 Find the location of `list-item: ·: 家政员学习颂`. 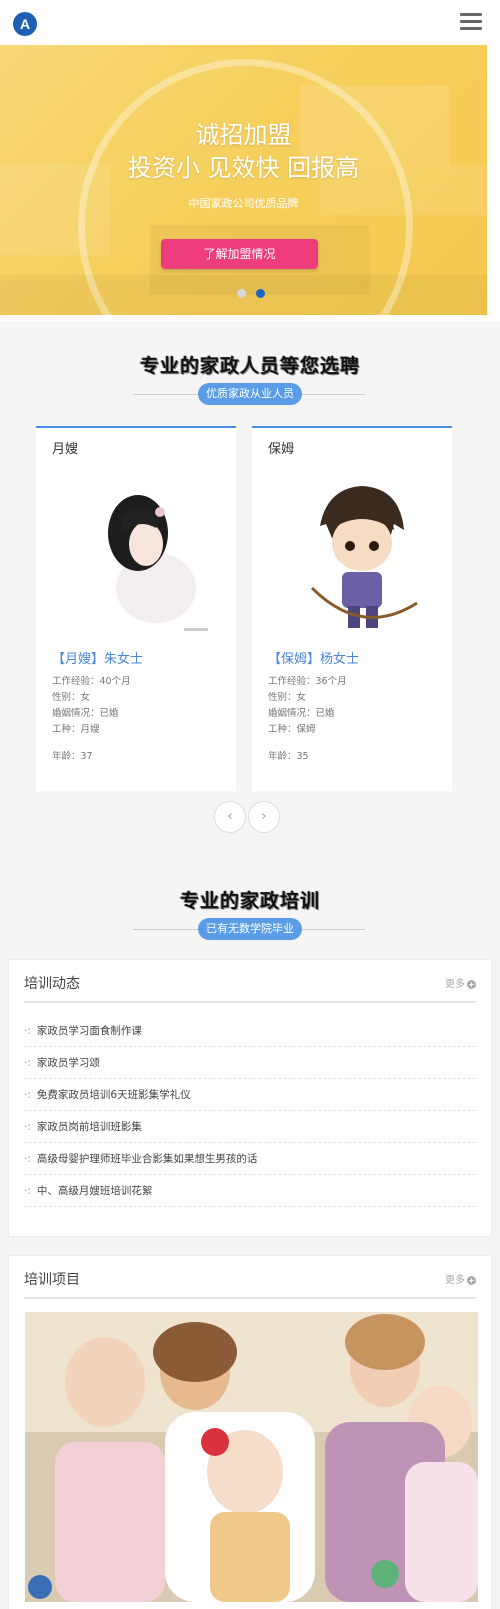

list-item: ·: 家政员学习颂 is located at coordinates (250, 1063).